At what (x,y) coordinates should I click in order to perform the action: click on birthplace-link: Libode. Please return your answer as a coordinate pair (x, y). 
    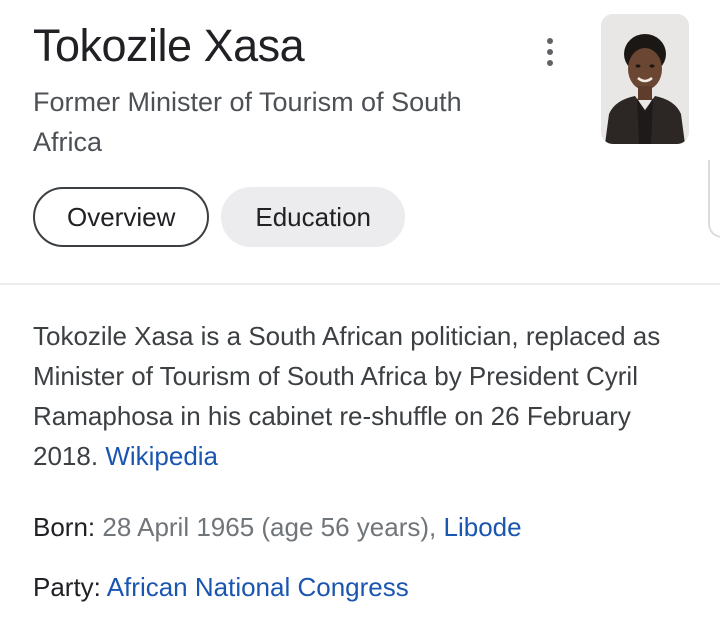
    Looking at the image, I should click on (483, 527).